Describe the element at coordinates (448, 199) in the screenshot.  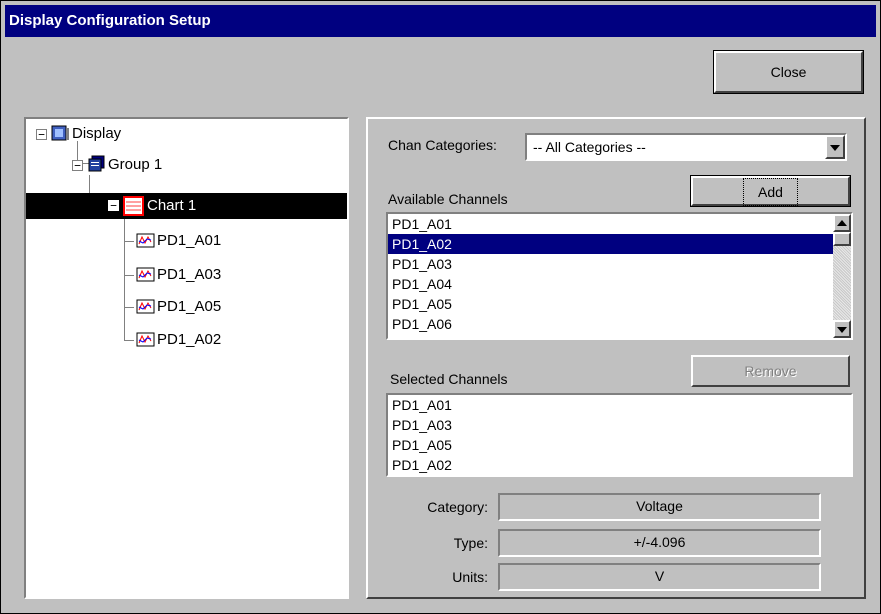
I see `available-channels-label: Available Channels` at that location.